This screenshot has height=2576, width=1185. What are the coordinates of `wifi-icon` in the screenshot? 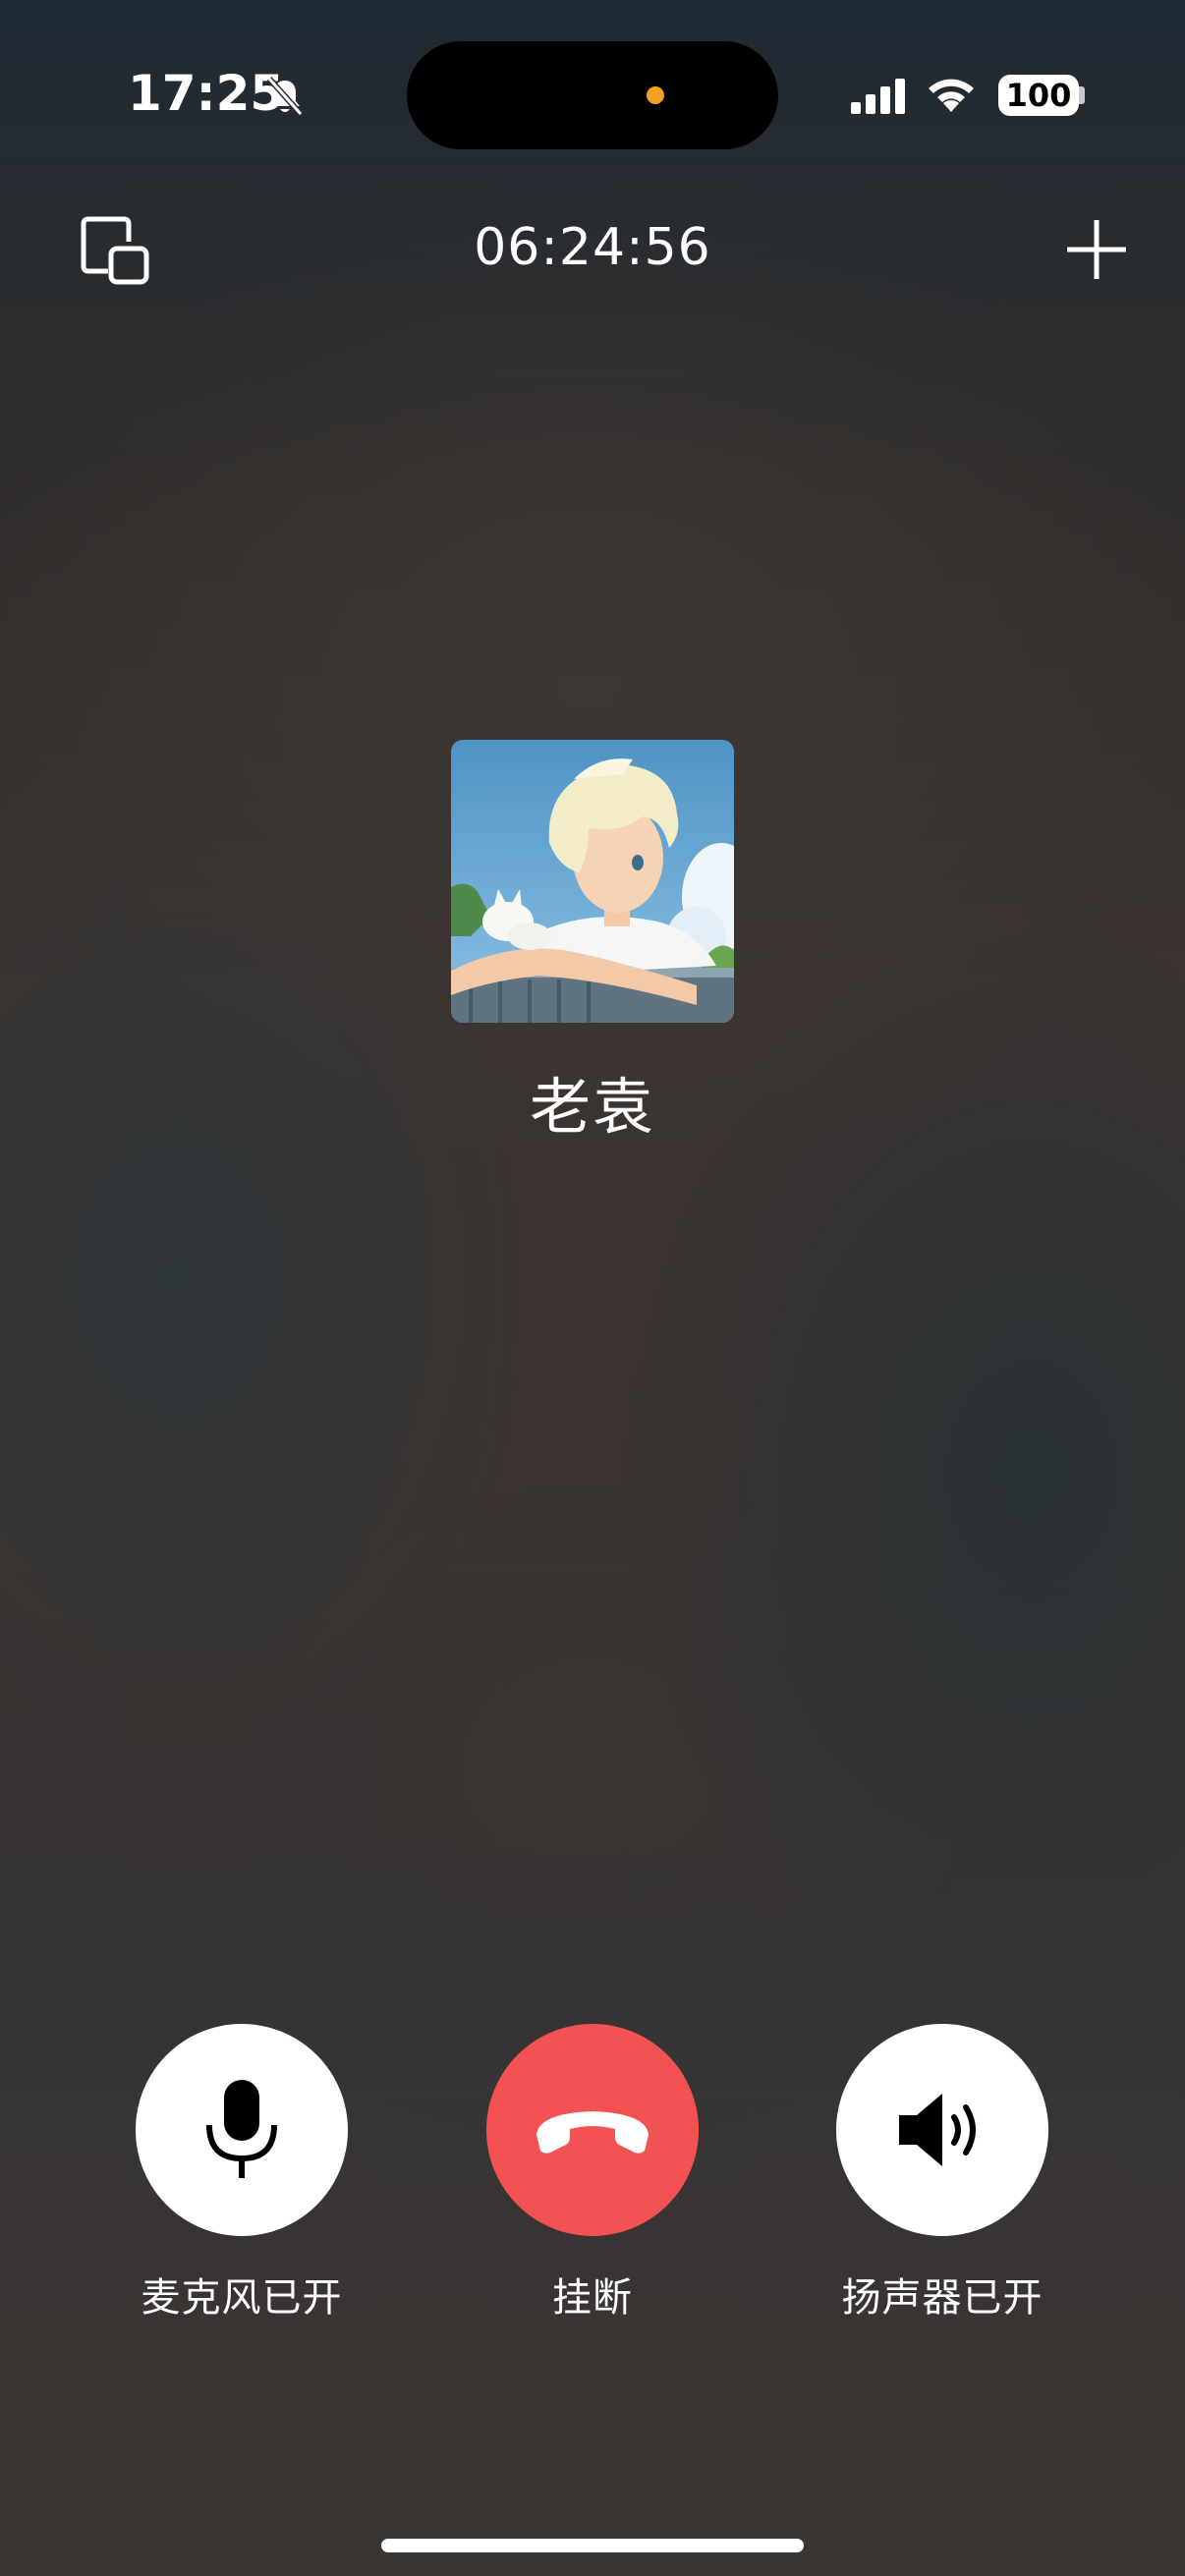 It's located at (952, 95).